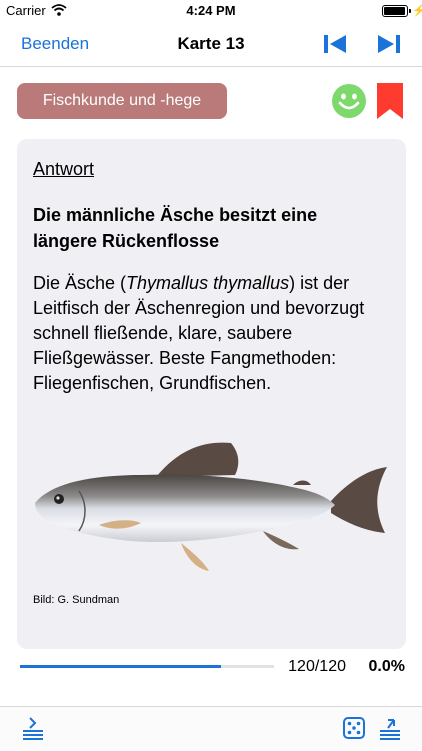 This screenshot has height=751, width=422. Describe the element at coordinates (76, 600) in the screenshot. I see `image-credit: Bild: G. Sundman` at that location.